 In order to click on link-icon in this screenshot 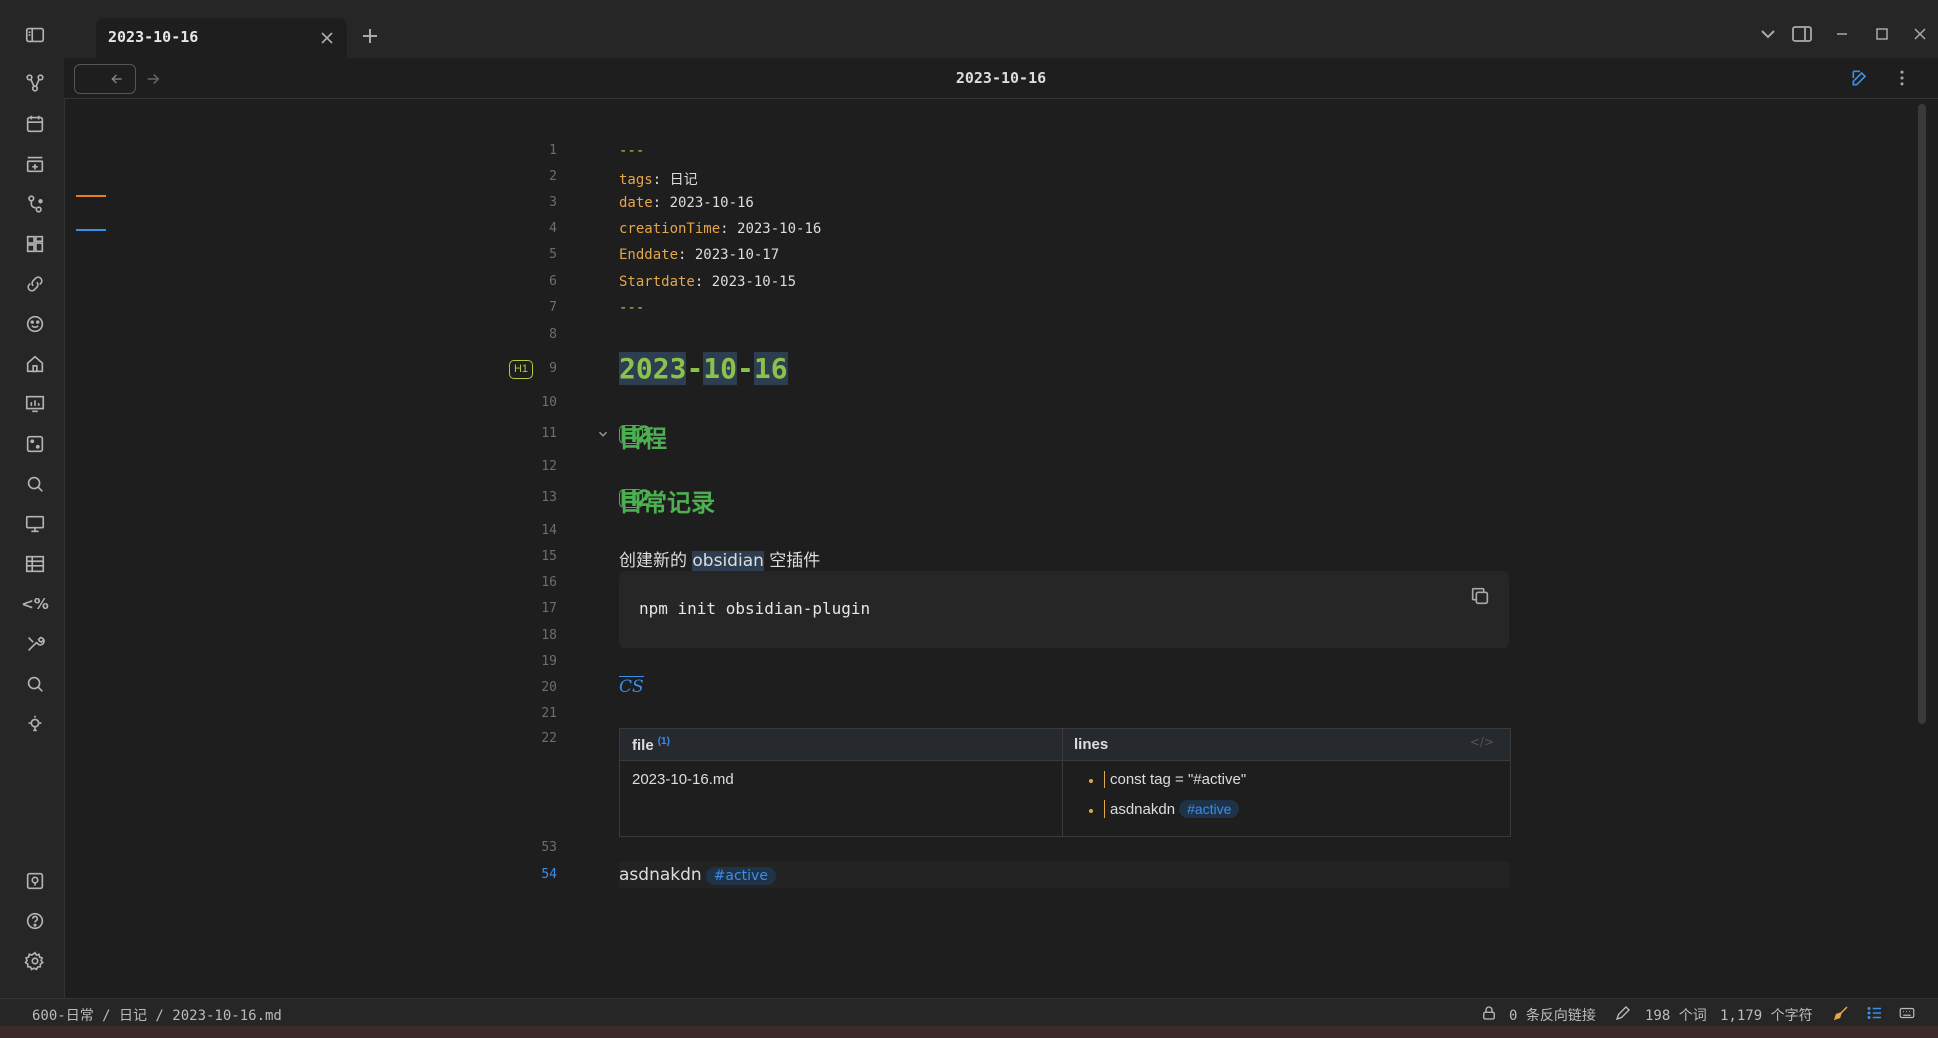, I will do `click(35, 284)`.